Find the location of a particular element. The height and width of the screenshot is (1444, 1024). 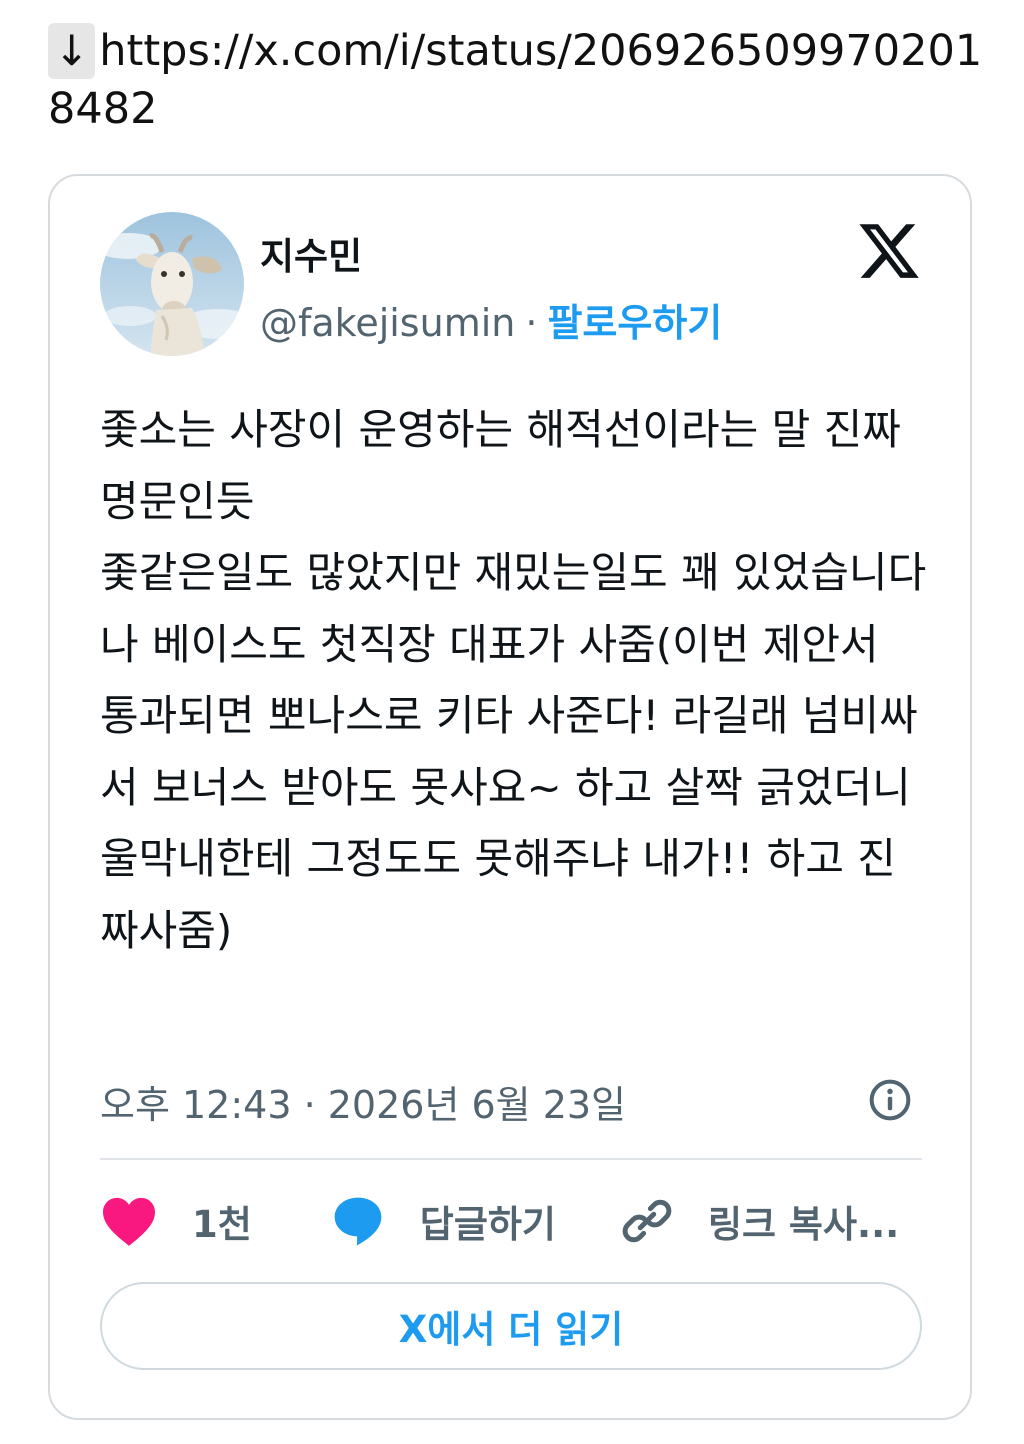

handle-row: @fakejisumin · 팔로우하기 is located at coordinates (491, 319).